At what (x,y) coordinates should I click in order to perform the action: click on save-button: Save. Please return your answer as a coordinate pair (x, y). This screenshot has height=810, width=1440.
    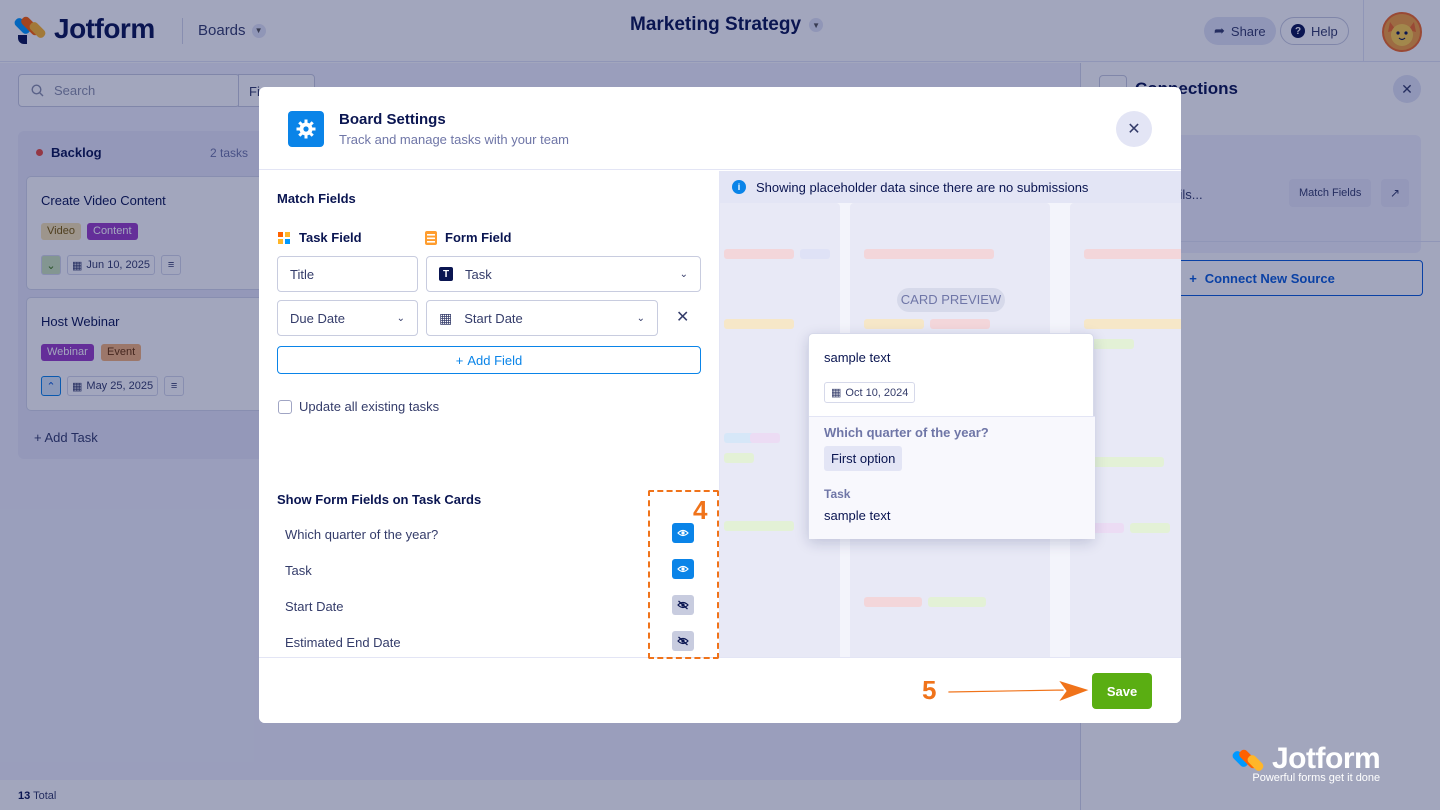
    Looking at the image, I should click on (1122, 691).